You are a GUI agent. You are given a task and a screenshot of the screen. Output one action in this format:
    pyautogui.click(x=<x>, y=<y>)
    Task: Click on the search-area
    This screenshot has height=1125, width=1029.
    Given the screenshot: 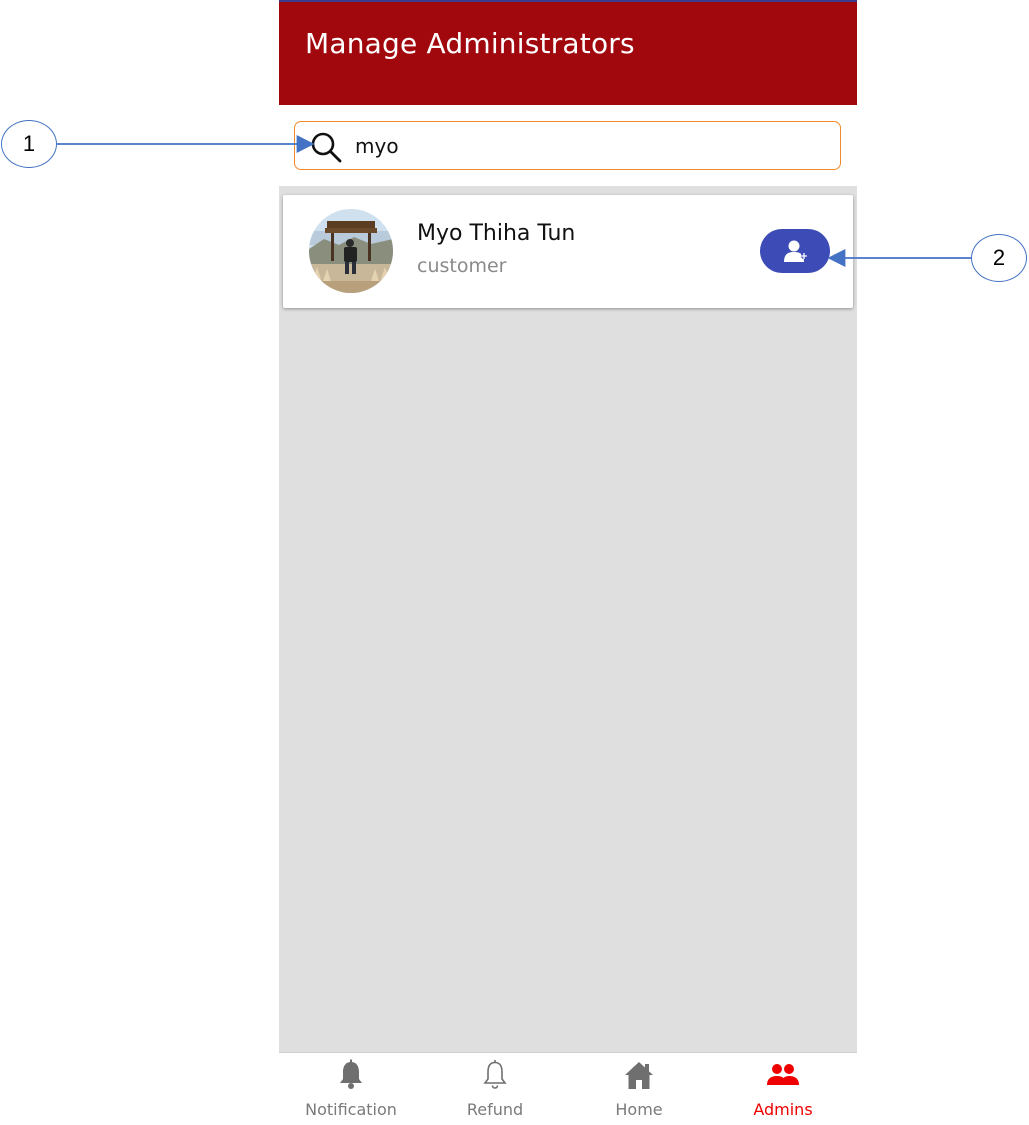 What is the action you would take?
    pyautogui.click(x=568, y=145)
    